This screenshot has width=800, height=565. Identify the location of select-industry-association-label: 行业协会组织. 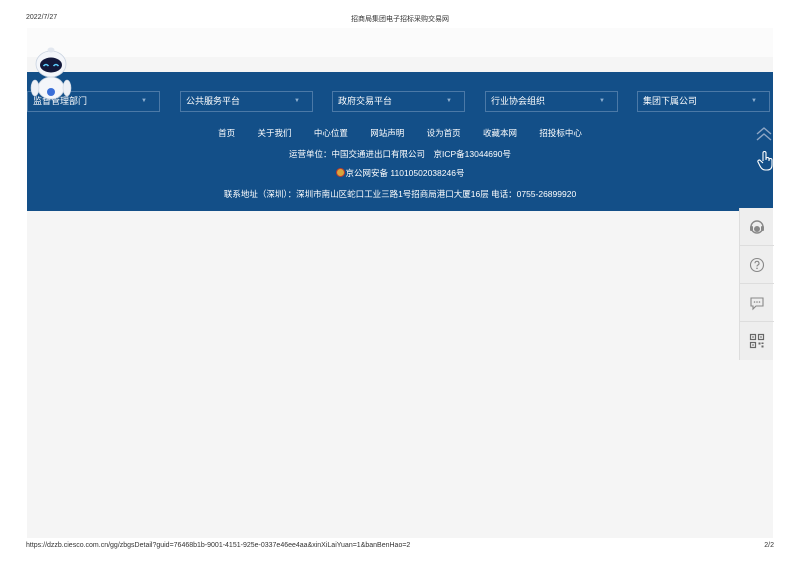
(518, 101).